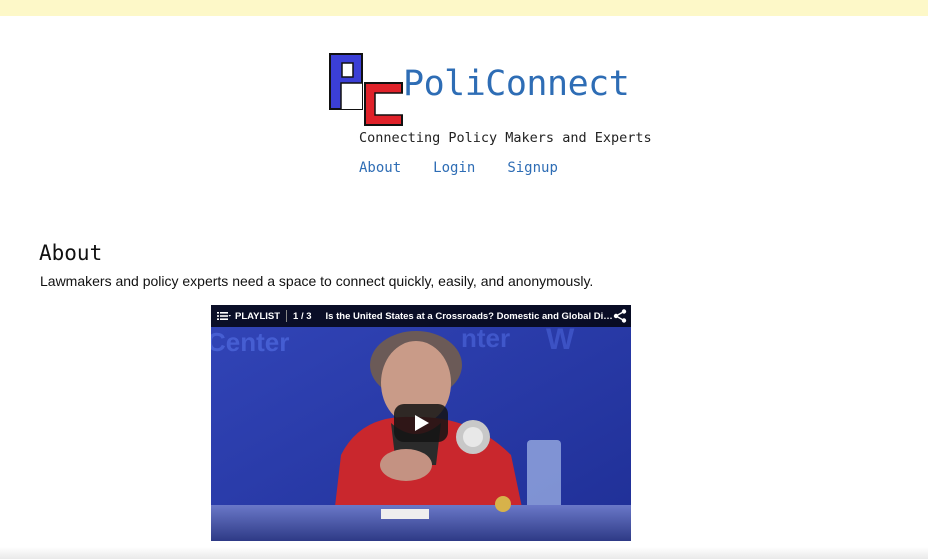 The width and height of the screenshot is (928, 559). I want to click on main-nav: About Login Signup, so click(458, 168).